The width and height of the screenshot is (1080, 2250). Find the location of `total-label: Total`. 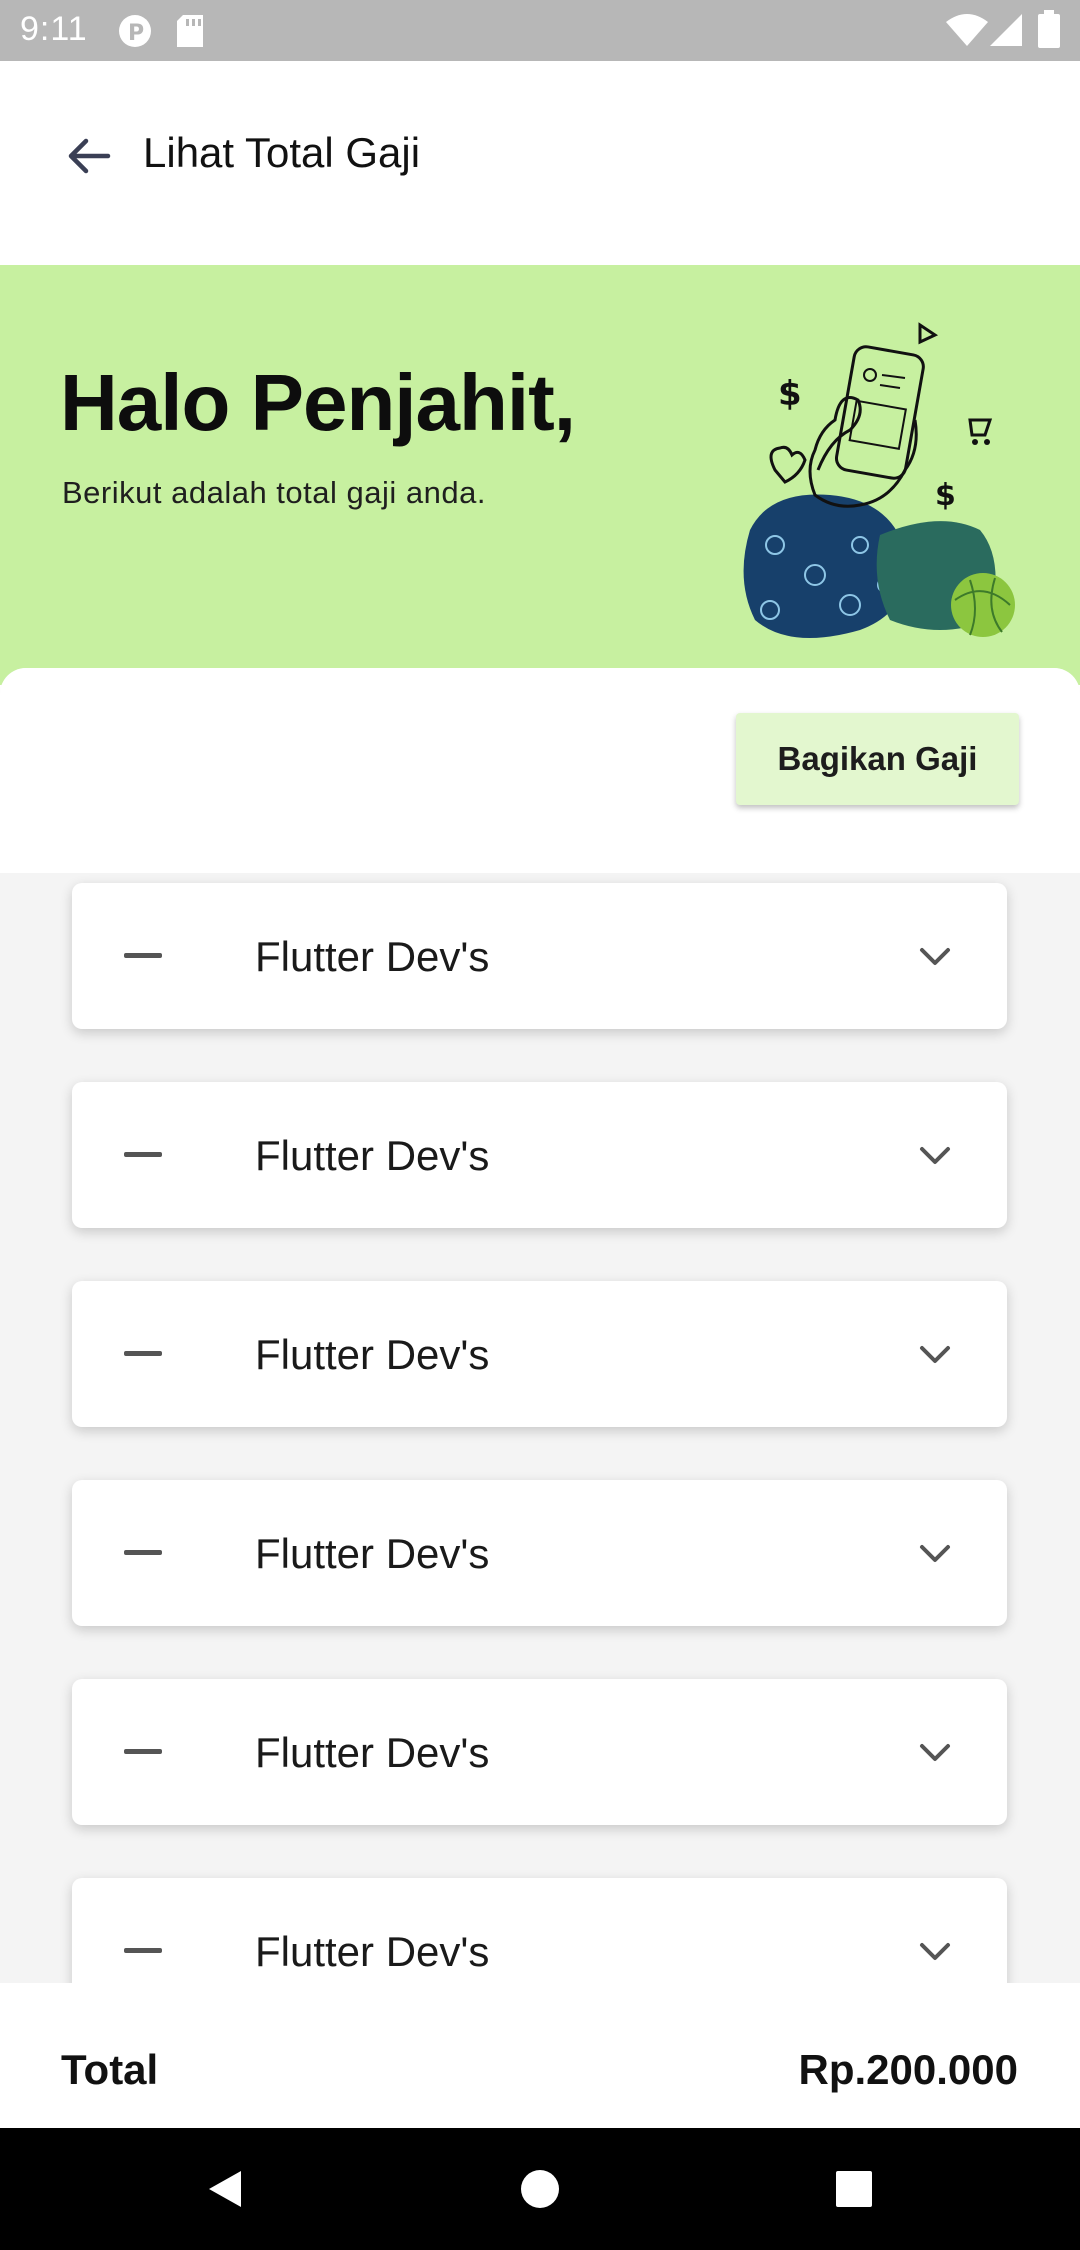

total-label: Total is located at coordinates (110, 2069).